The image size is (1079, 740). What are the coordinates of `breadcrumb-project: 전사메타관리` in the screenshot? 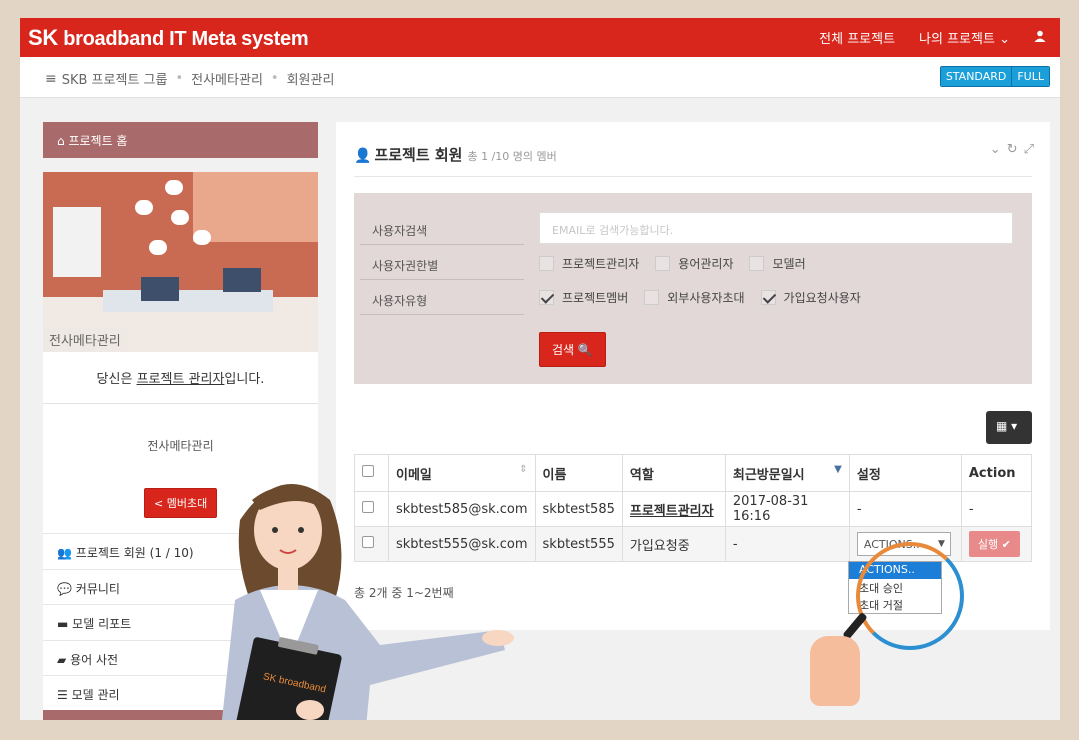 It's located at (227, 78).